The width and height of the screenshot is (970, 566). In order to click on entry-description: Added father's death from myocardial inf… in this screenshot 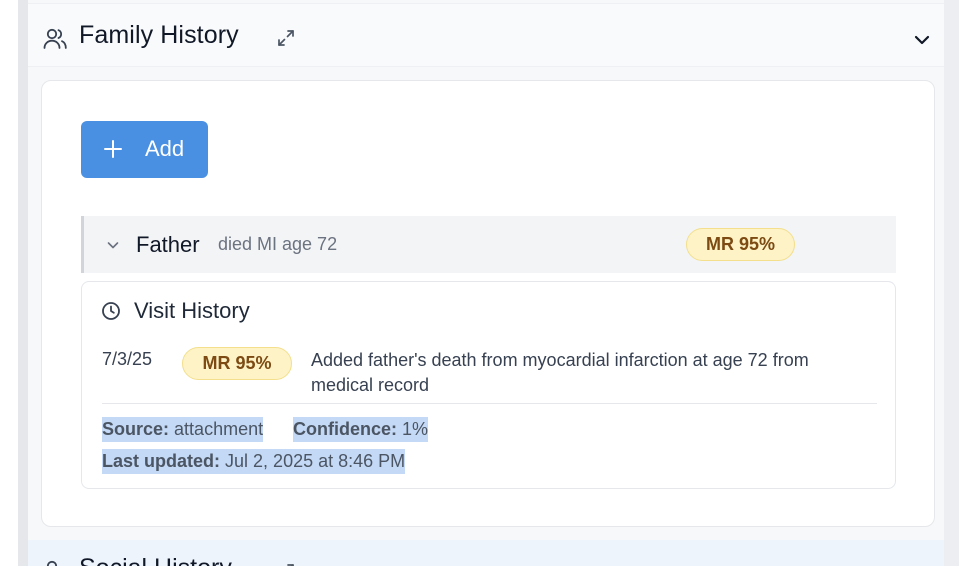, I will do `click(560, 372)`.